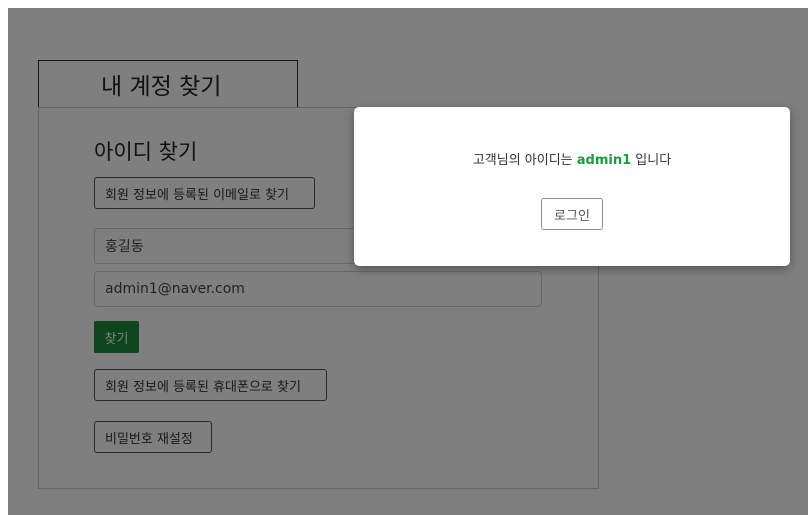  I want to click on found-user-id: admin1, so click(604, 160).